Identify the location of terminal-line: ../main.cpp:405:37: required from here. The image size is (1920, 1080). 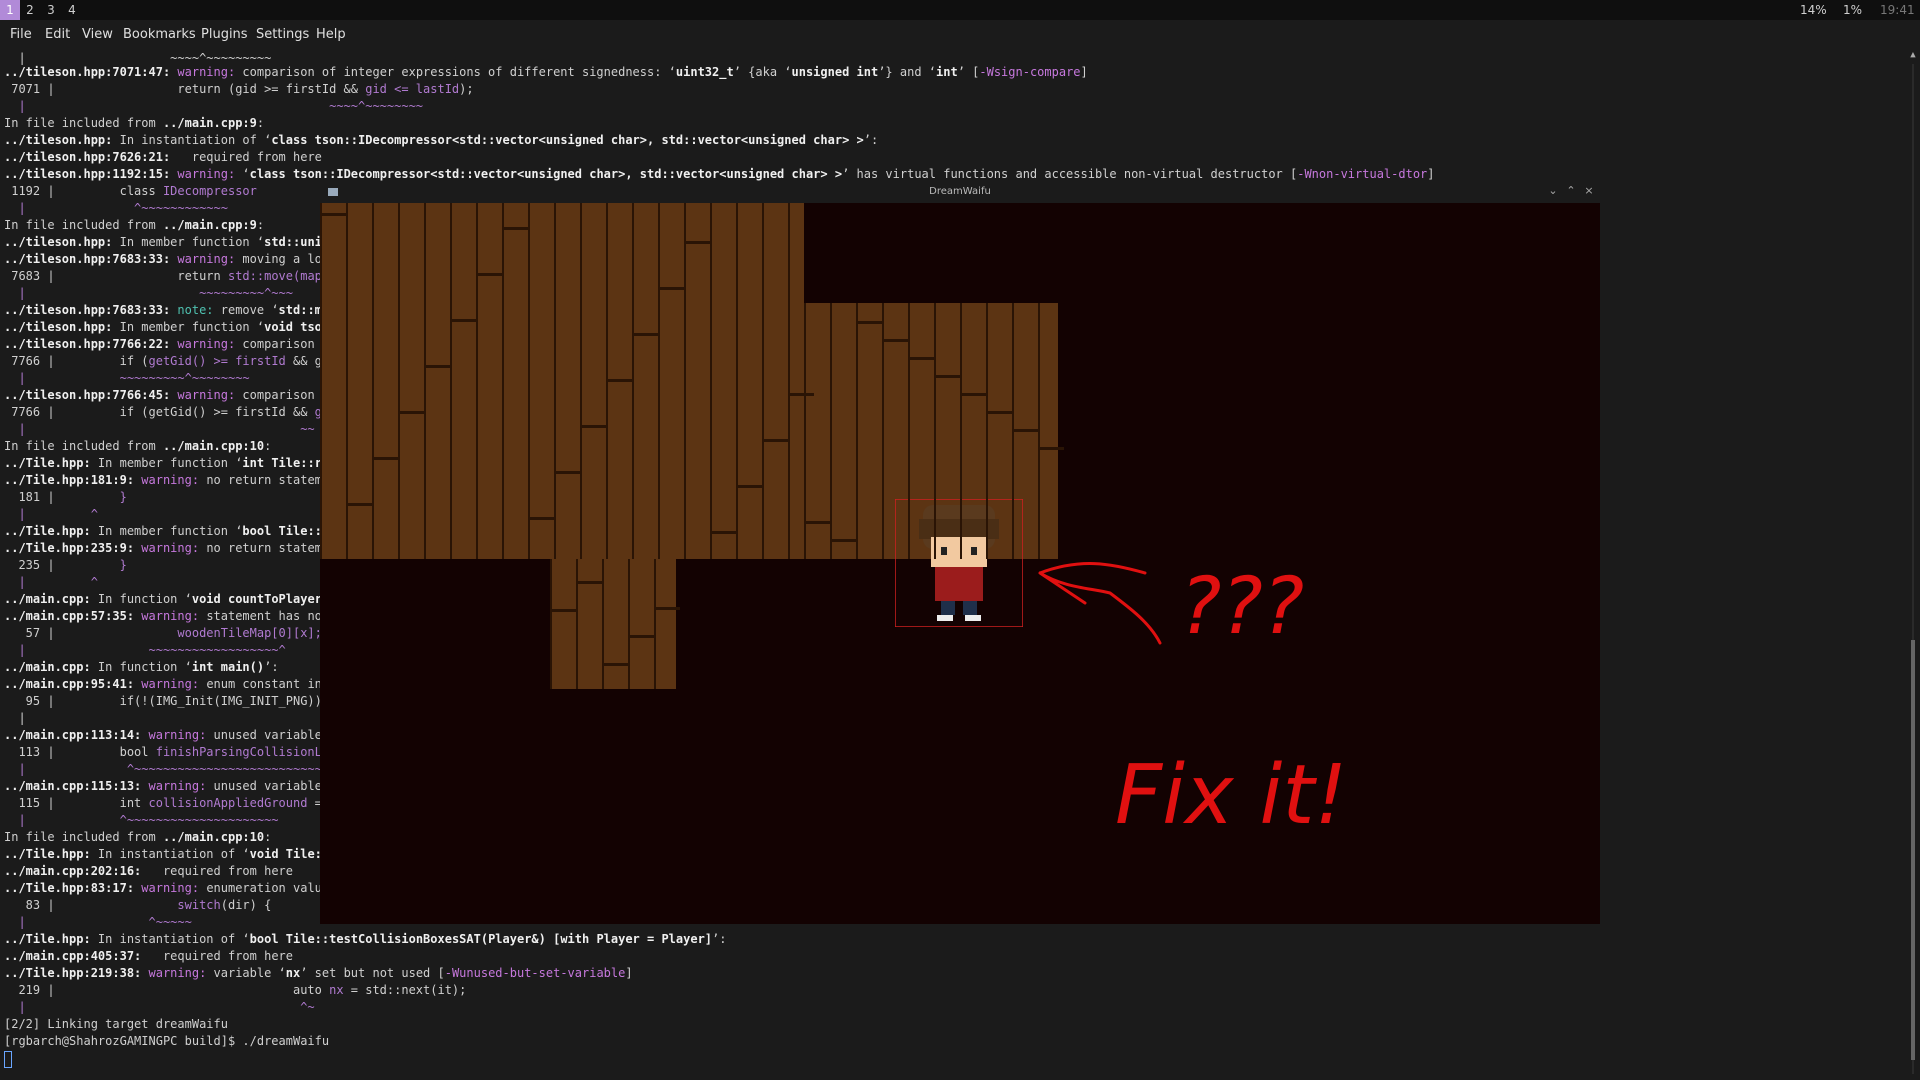
(148, 956).